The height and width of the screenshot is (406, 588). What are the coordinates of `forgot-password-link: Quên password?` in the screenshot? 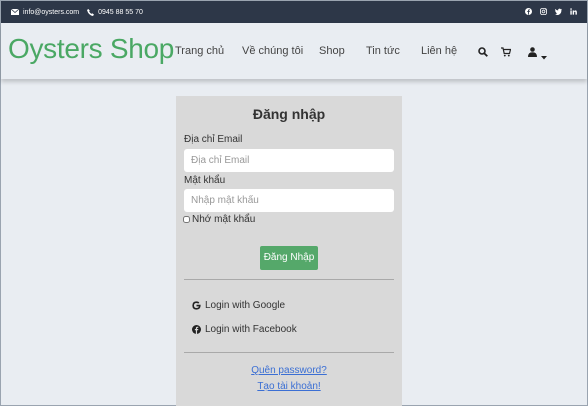 It's located at (289, 370).